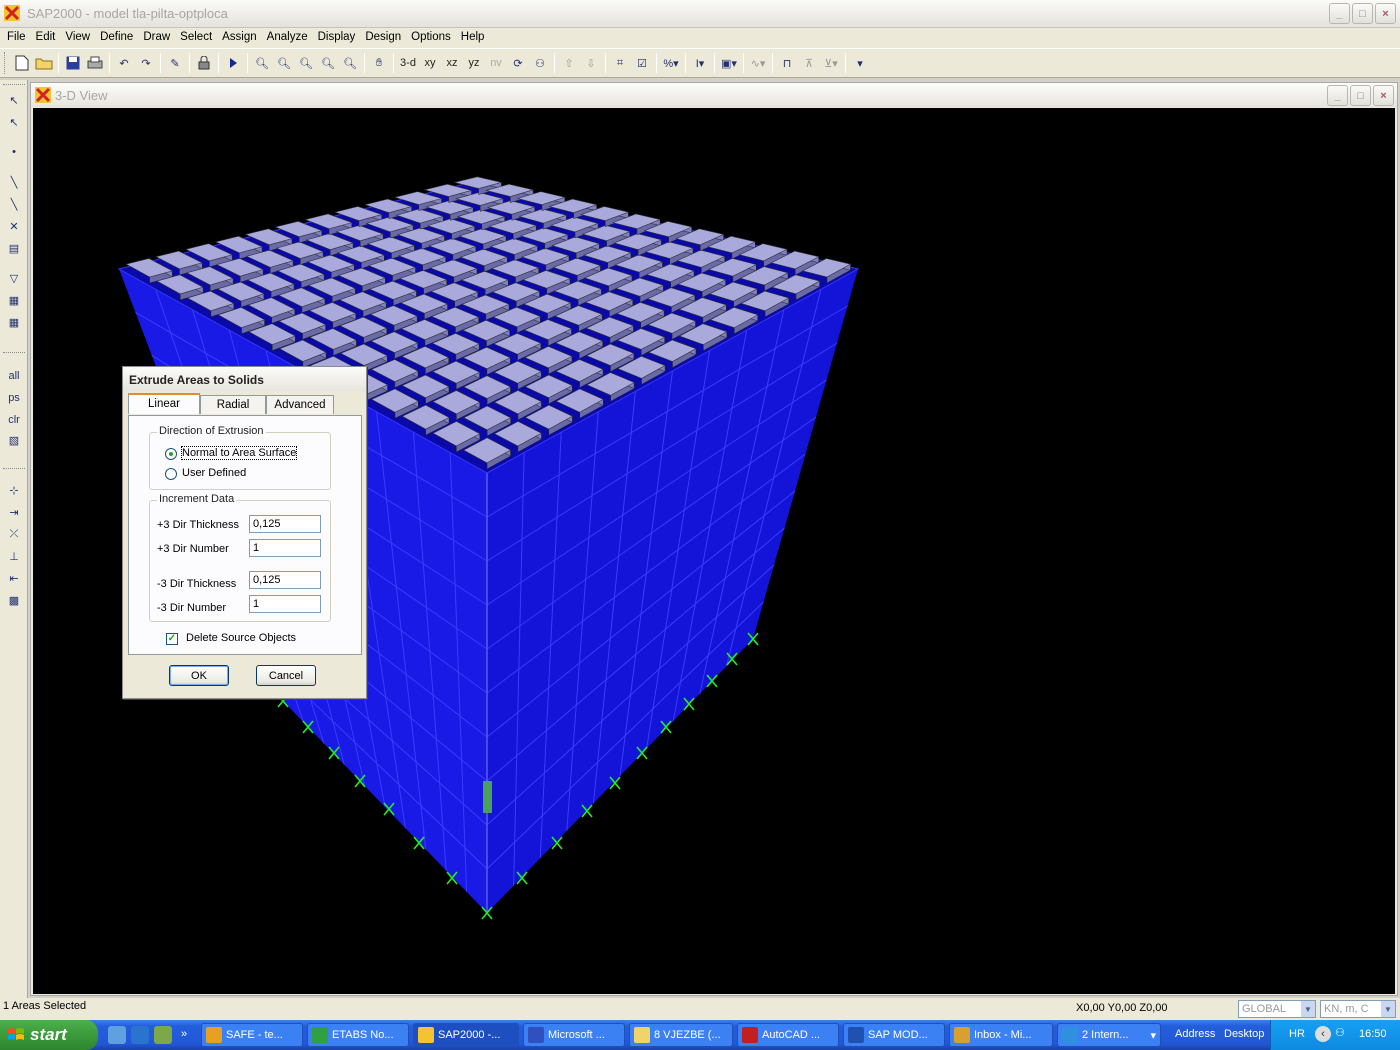 This screenshot has height=1050, width=1400. Describe the element at coordinates (1109, 1035) in the screenshot. I see `task-internet: 2 Intern... ▾` at that location.